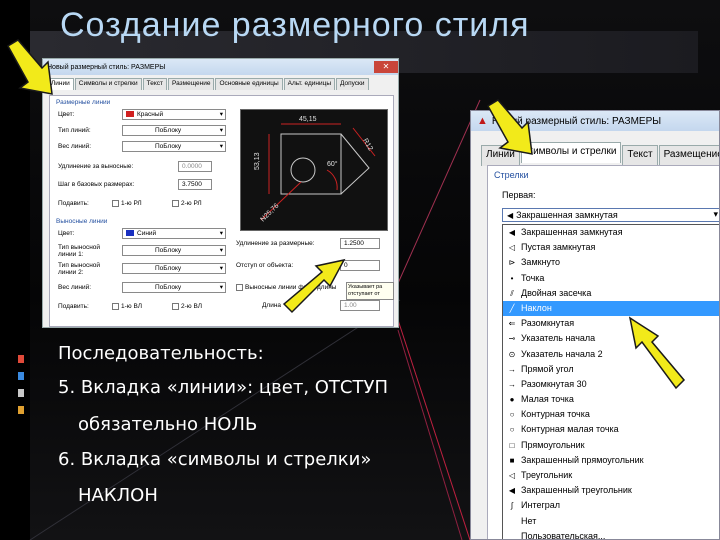  I want to click on color-select: Красный, so click(174, 114).